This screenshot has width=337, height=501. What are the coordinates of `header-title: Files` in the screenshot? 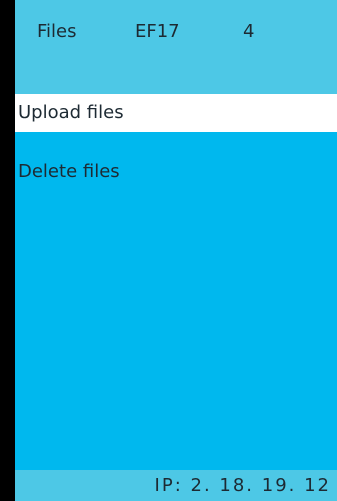 It's located at (57, 31).